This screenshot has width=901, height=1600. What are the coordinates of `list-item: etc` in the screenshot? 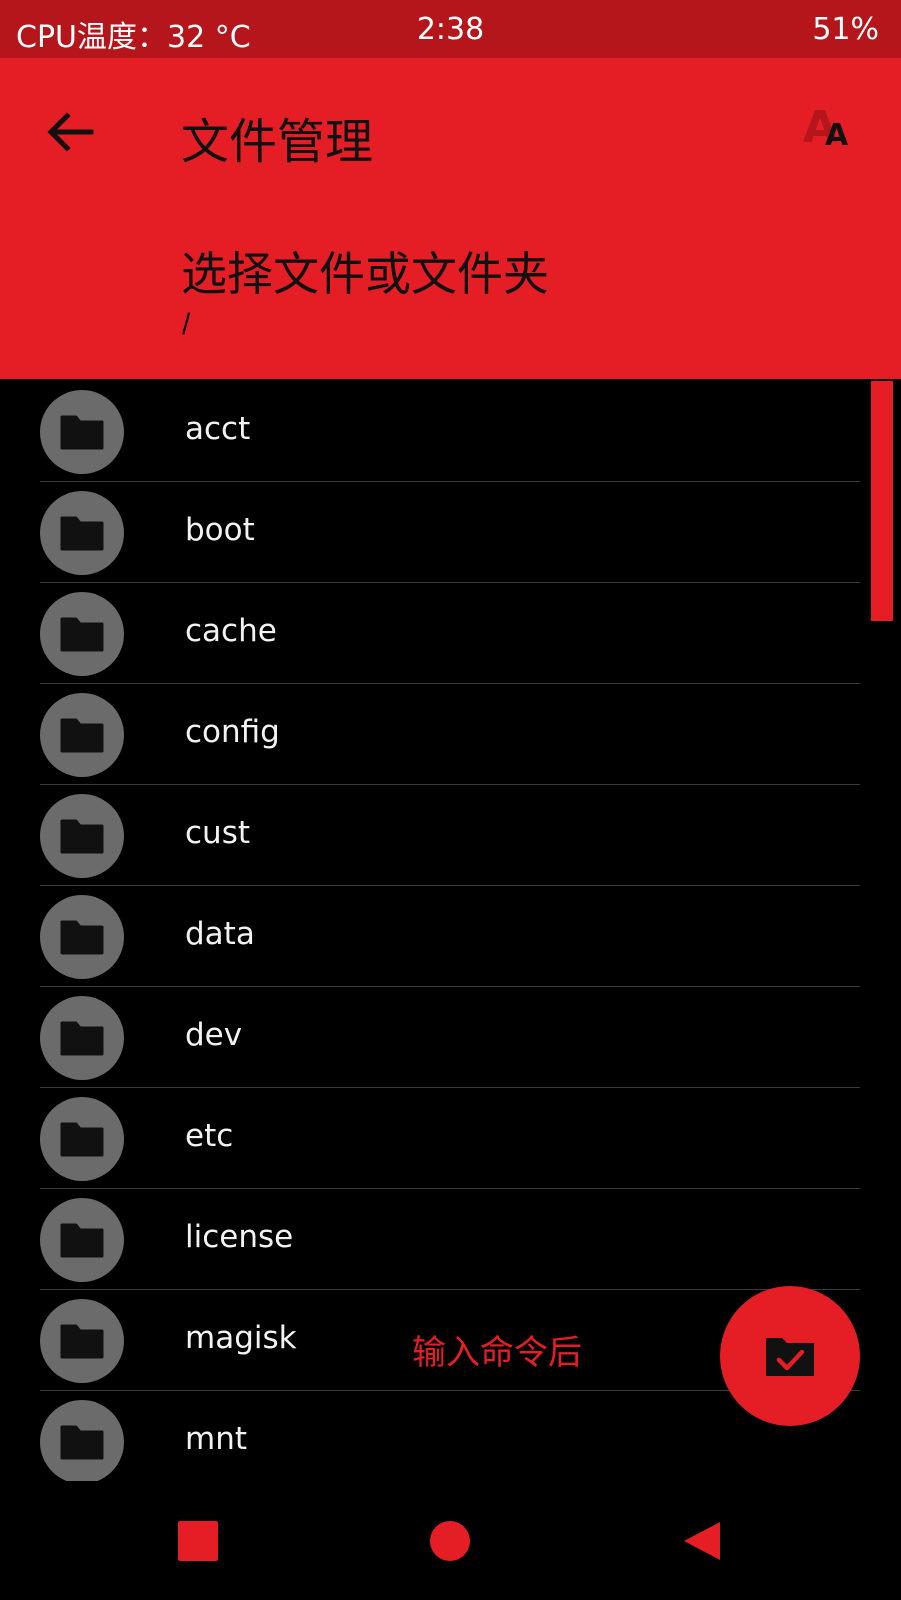 It's located at (430, 1138).